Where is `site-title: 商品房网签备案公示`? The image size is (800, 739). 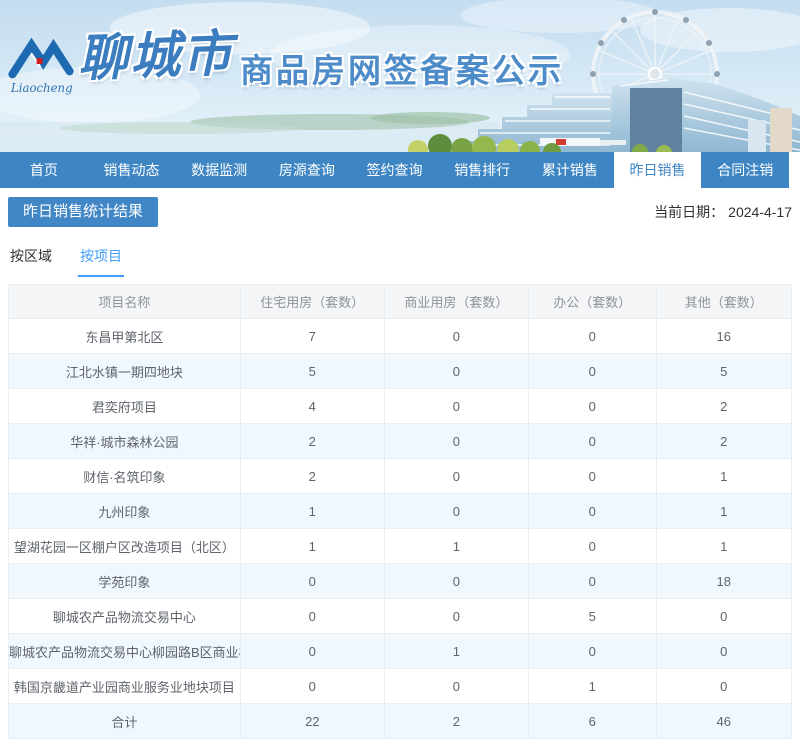 site-title: 商品房网签备案公示 is located at coordinates (402, 70).